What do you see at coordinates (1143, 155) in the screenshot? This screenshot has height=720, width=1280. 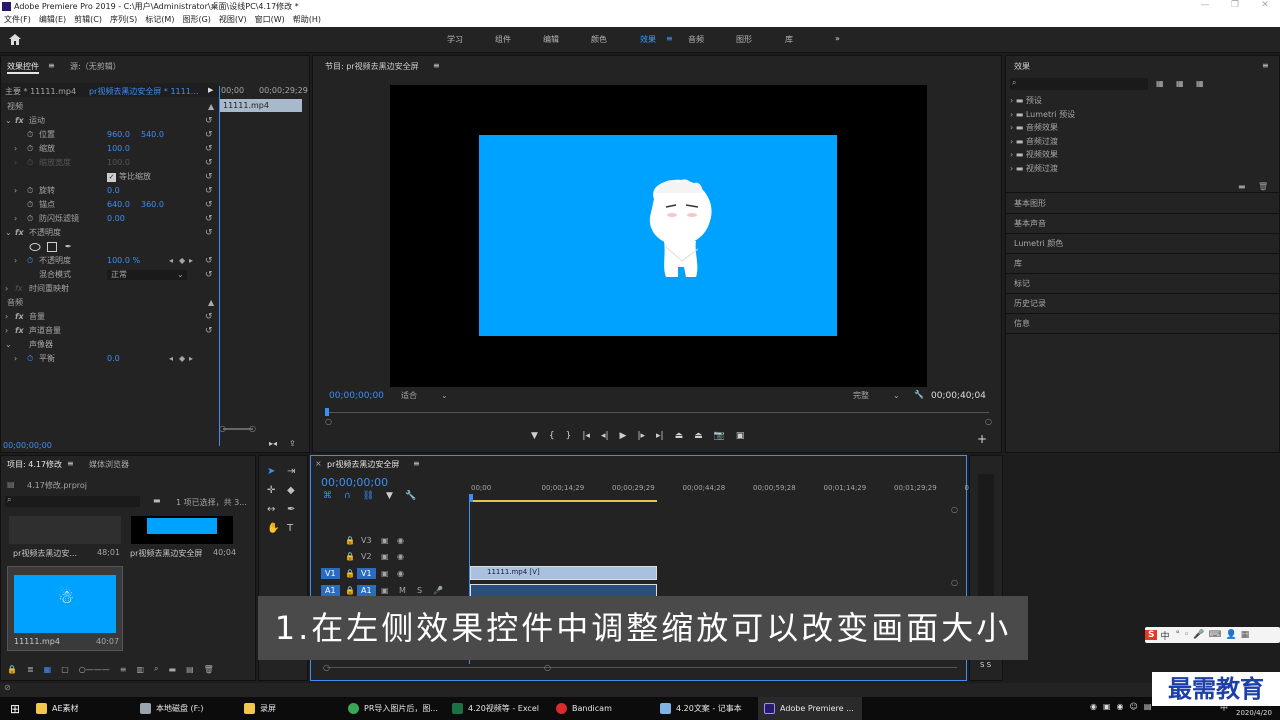 I see `folder-video-effects: › ▬ 视频效果` at bounding box center [1143, 155].